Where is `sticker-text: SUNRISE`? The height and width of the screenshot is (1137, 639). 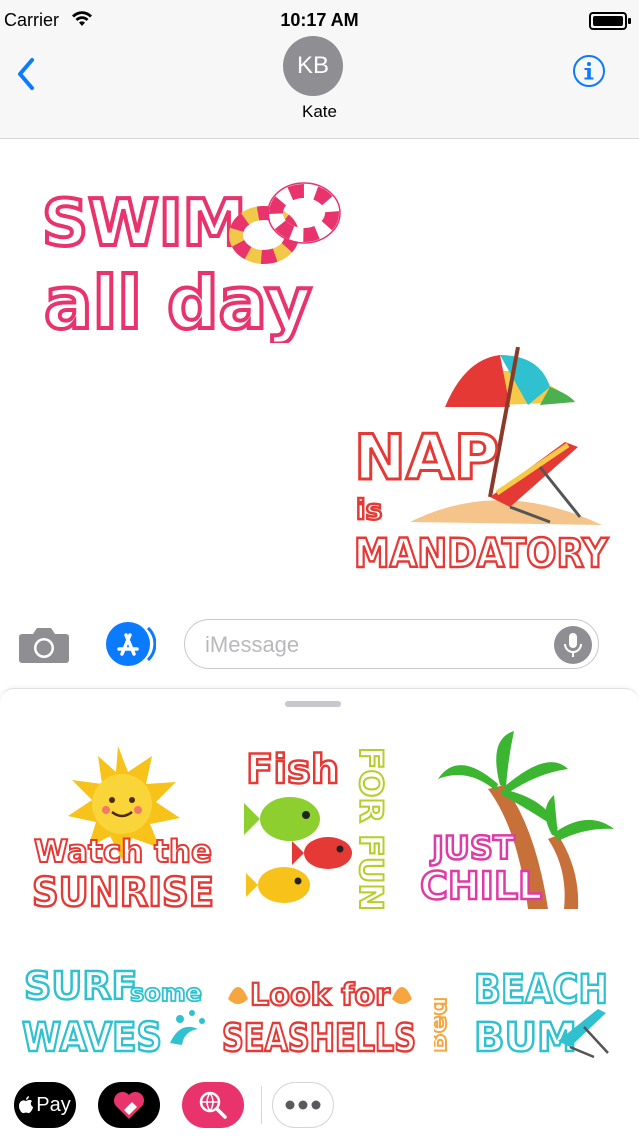
sticker-text: SUNRISE is located at coordinates (123, 892).